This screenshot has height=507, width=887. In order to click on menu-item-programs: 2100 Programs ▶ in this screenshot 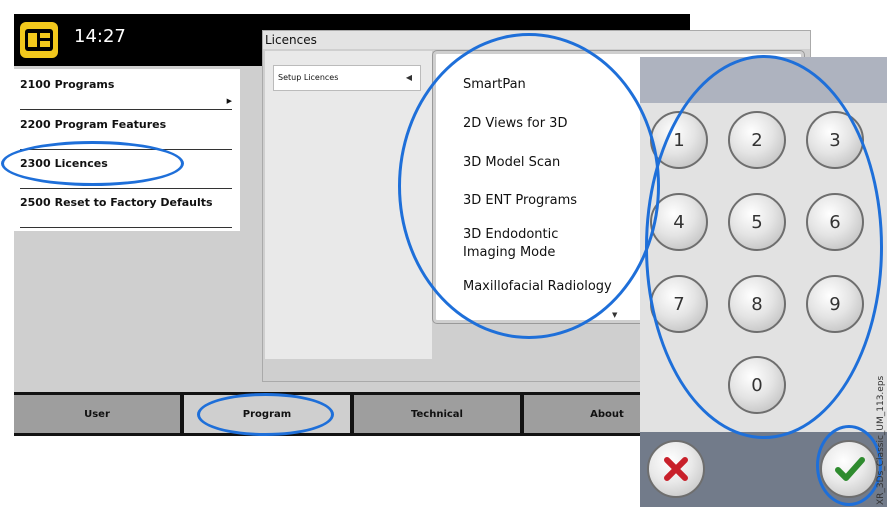, I will do `click(126, 90)`.